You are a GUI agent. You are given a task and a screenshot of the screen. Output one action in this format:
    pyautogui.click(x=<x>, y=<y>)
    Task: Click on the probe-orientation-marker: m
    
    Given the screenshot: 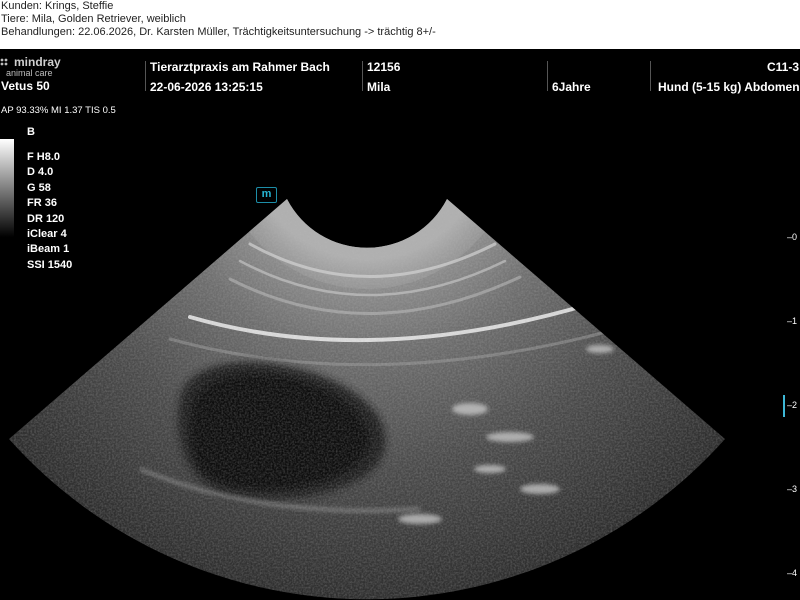 What is the action you would take?
    pyautogui.click(x=266, y=195)
    